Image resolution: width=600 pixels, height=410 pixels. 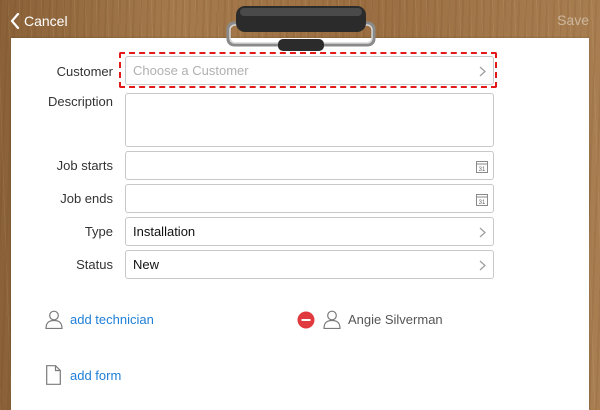 What do you see at coordinates (15, 21) in the screenshot?
I see `chevron-left-icon` at bounding box center [15, 21].